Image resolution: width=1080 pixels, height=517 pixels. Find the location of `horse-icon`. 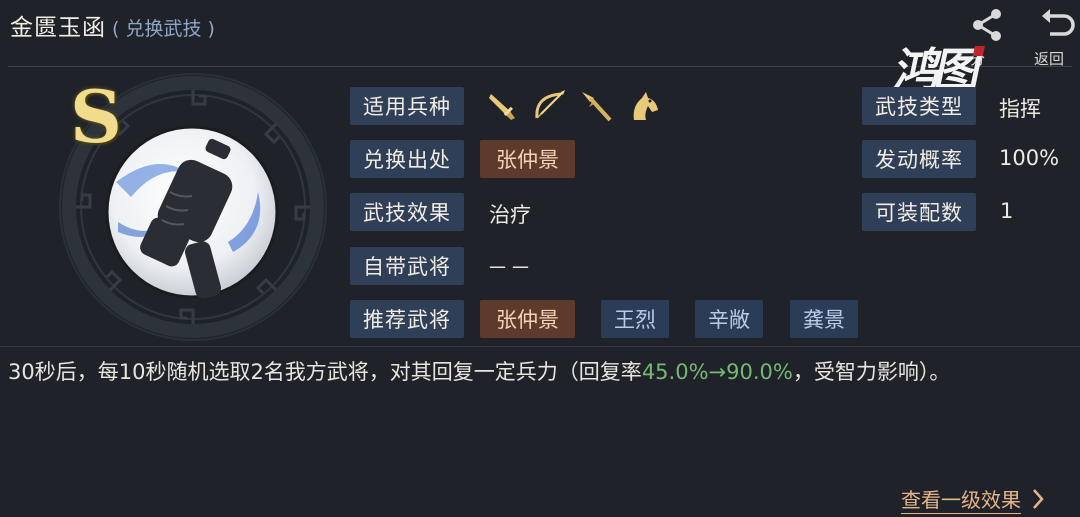

horse-icon is located at coordinates (645, 106).